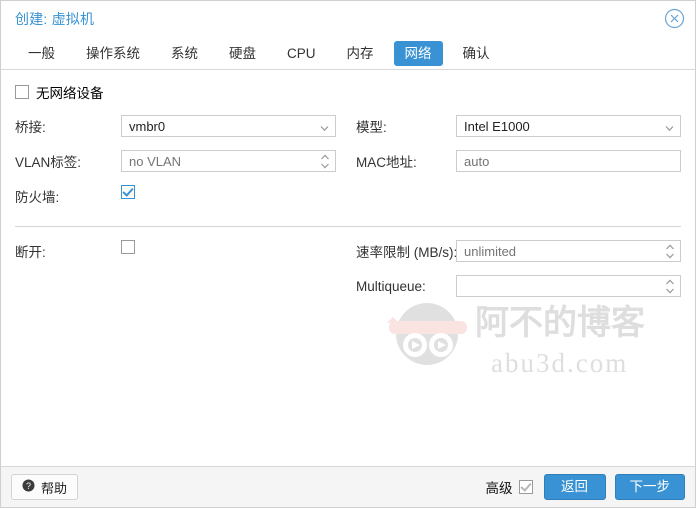 Image resolution: width=696 pixels, height=508 pixels. What do you see at coordinates (70, 93) in the screenshot?
I see `no-network-device-label: 无网络设备` at bounding box center [70, 93].